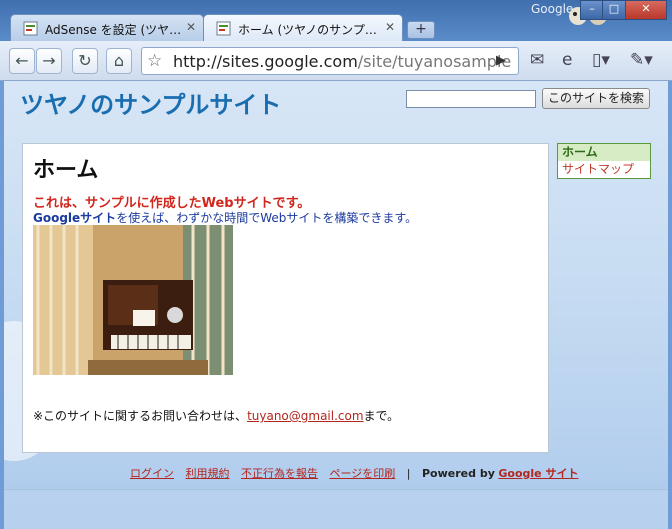 The image size is (672, 529). What do you see at coordinates (614, 10) in the screenshot?
I see `maximize-button: □` at bounding box center [614, 10].